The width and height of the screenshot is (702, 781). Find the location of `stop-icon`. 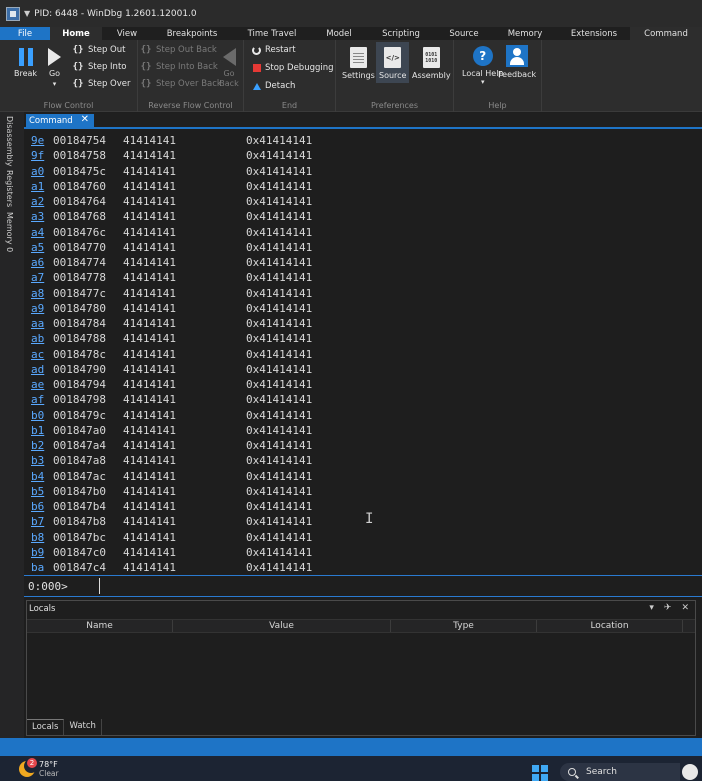

stop-icon is located at coordinates (257, 68).